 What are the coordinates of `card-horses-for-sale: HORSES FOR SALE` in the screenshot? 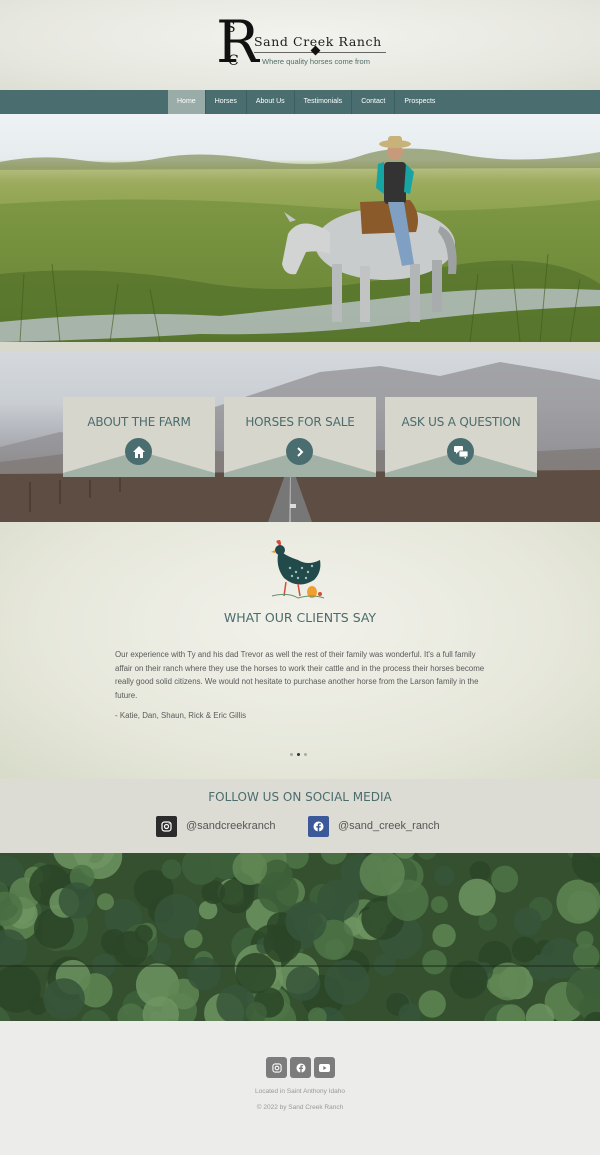 It's located at (300, 437).